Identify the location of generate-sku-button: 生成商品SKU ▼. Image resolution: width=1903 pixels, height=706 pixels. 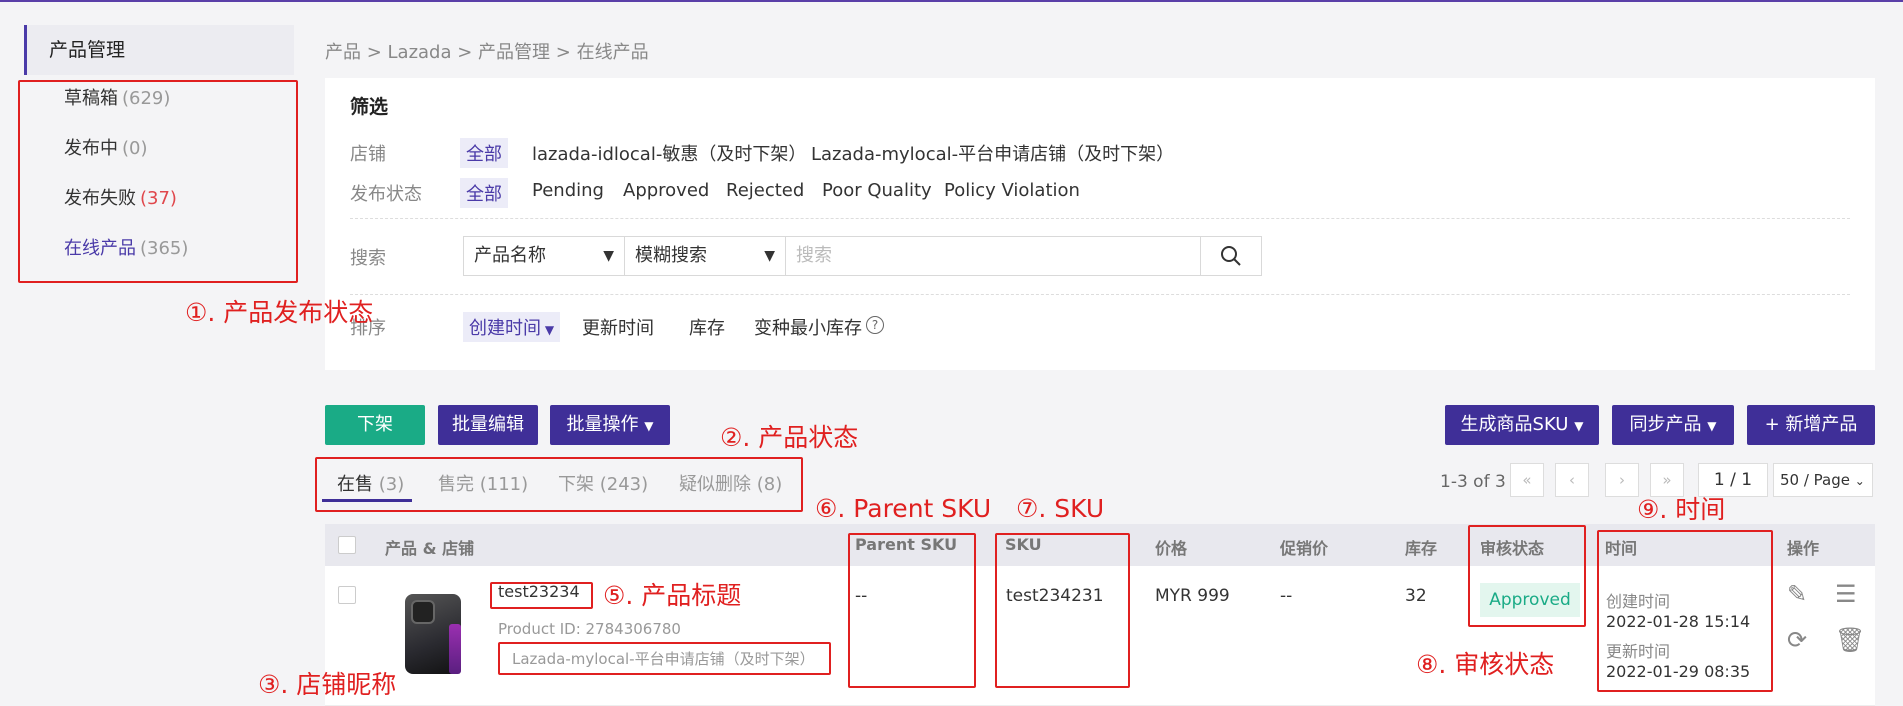
(1522, 425).